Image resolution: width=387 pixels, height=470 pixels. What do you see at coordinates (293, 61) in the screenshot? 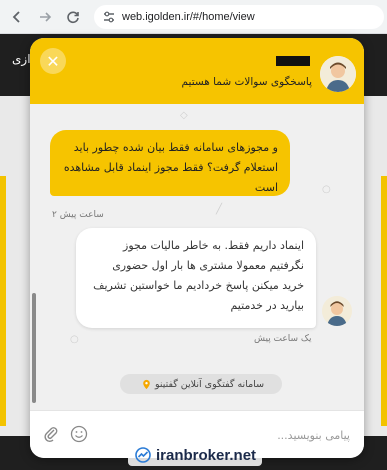
I see `agent-name-redacted` at bounding box center [293, 61].